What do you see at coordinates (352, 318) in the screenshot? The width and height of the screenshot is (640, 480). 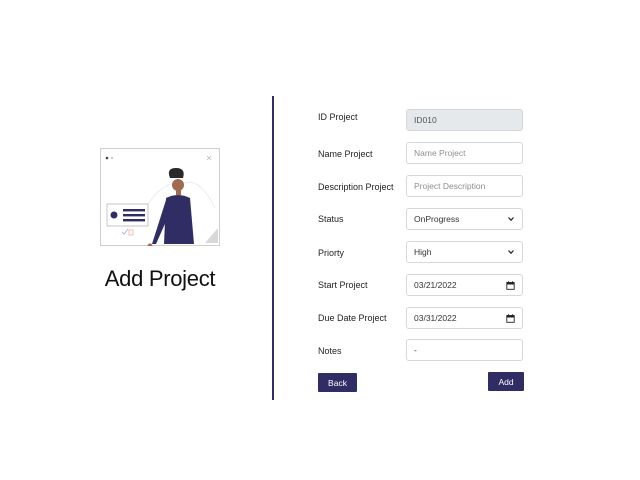 I see `due-date-project-label: Due Date Project` at bounding box center [352, 318].